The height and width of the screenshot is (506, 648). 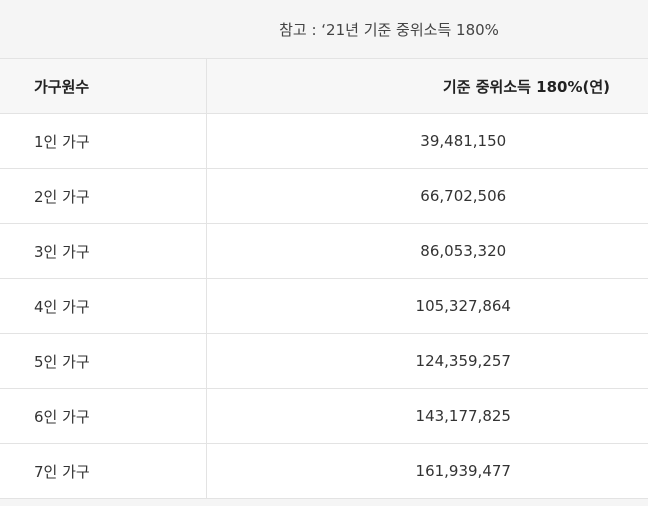 I want to click on household-size-cell: 5인 가구, so click(x=103, y=361).